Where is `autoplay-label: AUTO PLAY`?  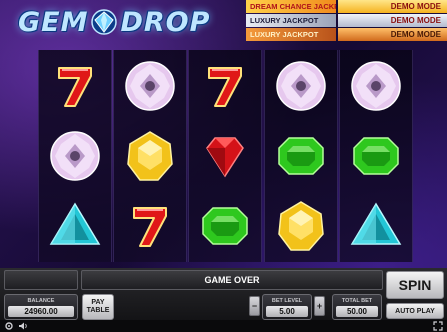 autoplay-label: AUTO PLAY is located at coordinates (415, 311).